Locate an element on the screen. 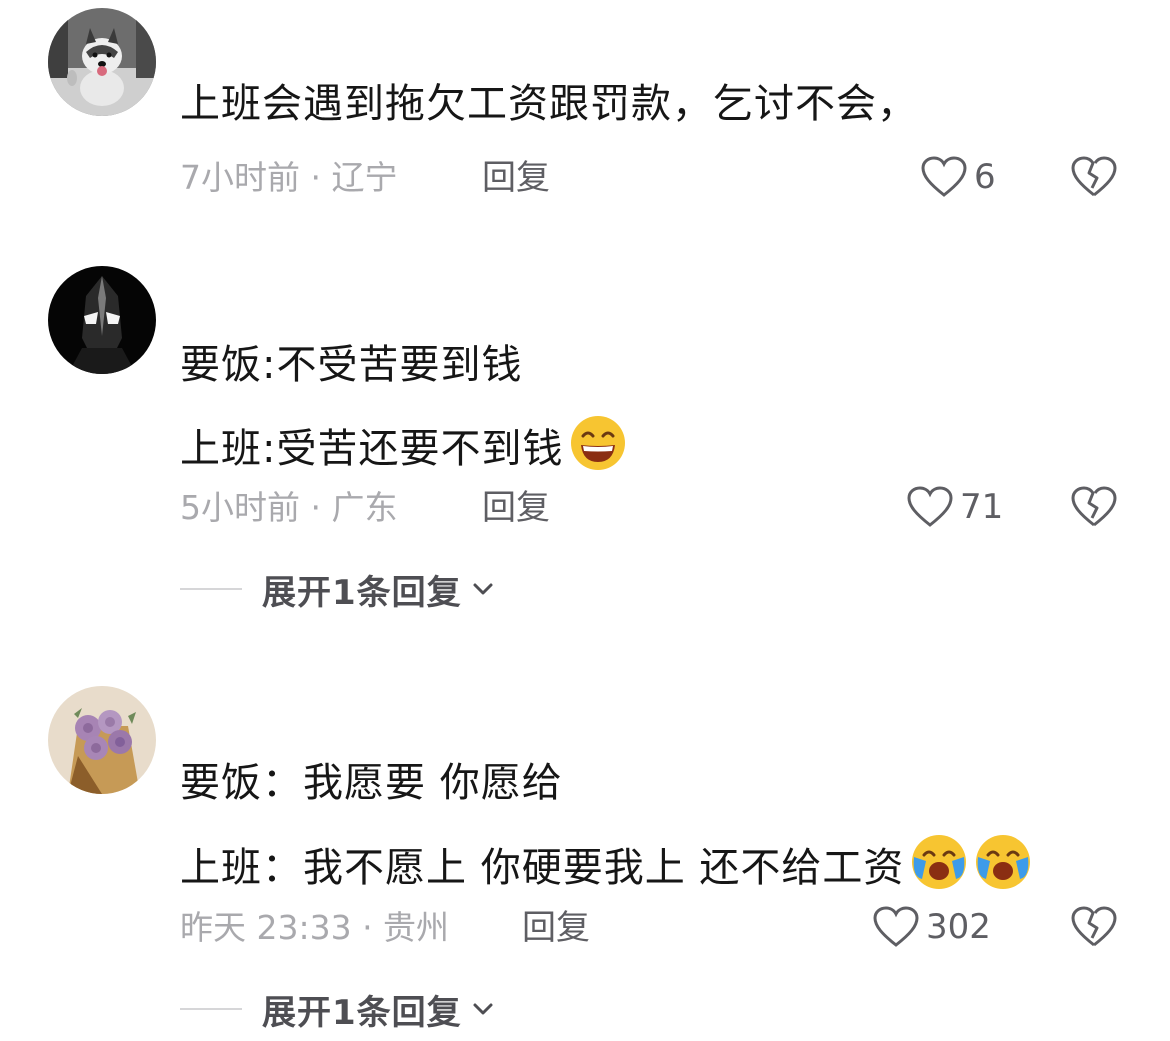 The height and width of the screenshot is (1041, 1170). comment-text: 上班:受苦还要不到钱 is located at coordinates (372, 449).